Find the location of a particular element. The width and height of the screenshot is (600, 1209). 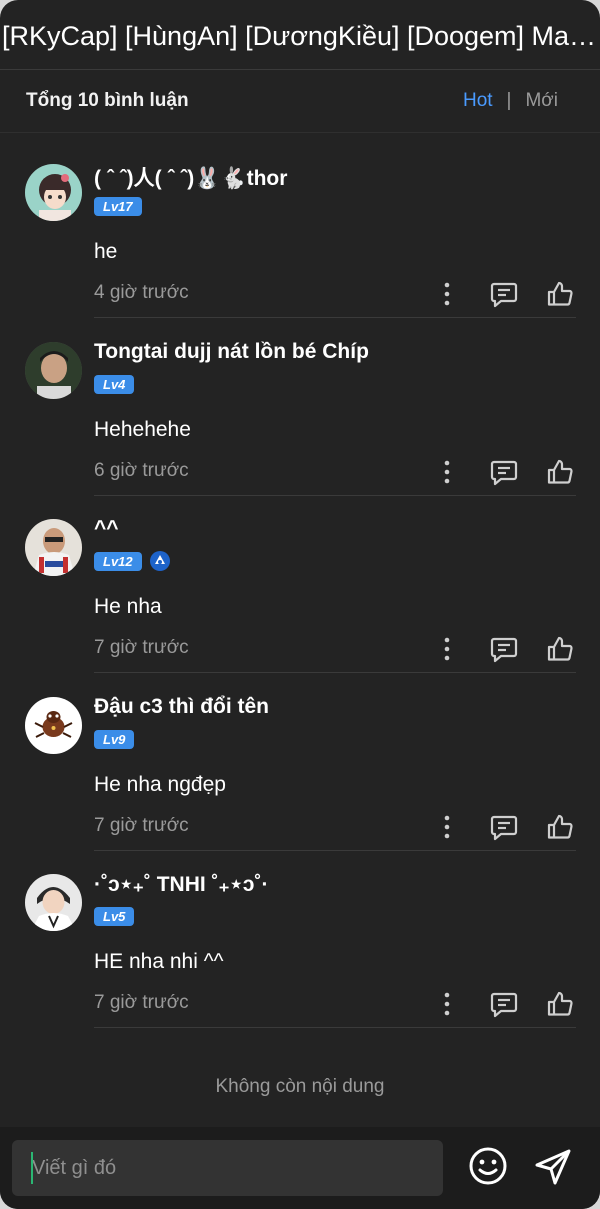

level-badge: Lv4 is located at coordinates (114, 384).